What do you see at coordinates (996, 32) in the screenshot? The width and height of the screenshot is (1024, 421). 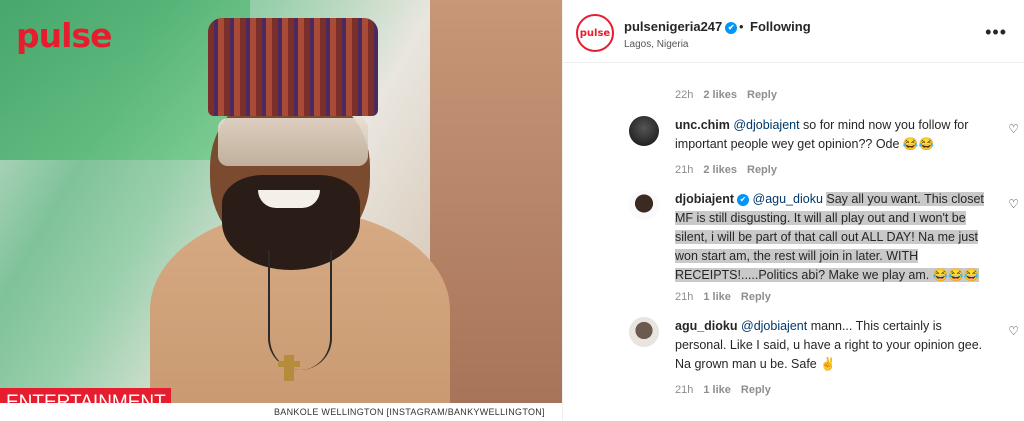 I see `more-options-icon: •••` at bounding box center [996, 32].